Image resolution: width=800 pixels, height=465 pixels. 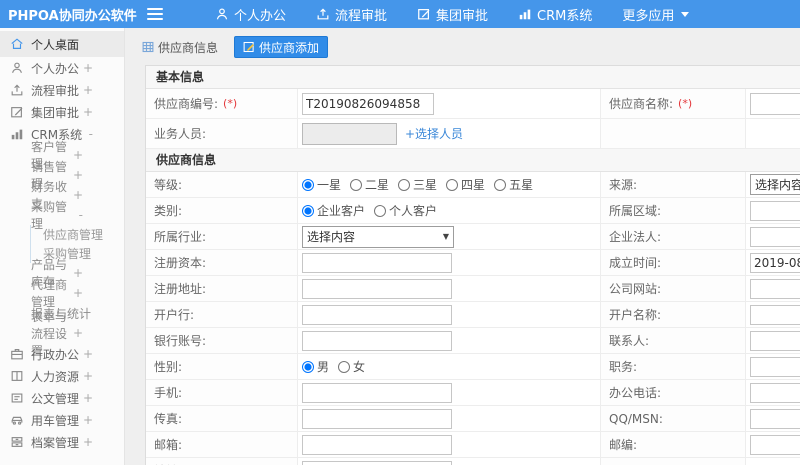 What do you see at coordinates (656, 14) in the screenshot?
I see `nav-more-apps: 更多应用` at bounding box center [656, 14].